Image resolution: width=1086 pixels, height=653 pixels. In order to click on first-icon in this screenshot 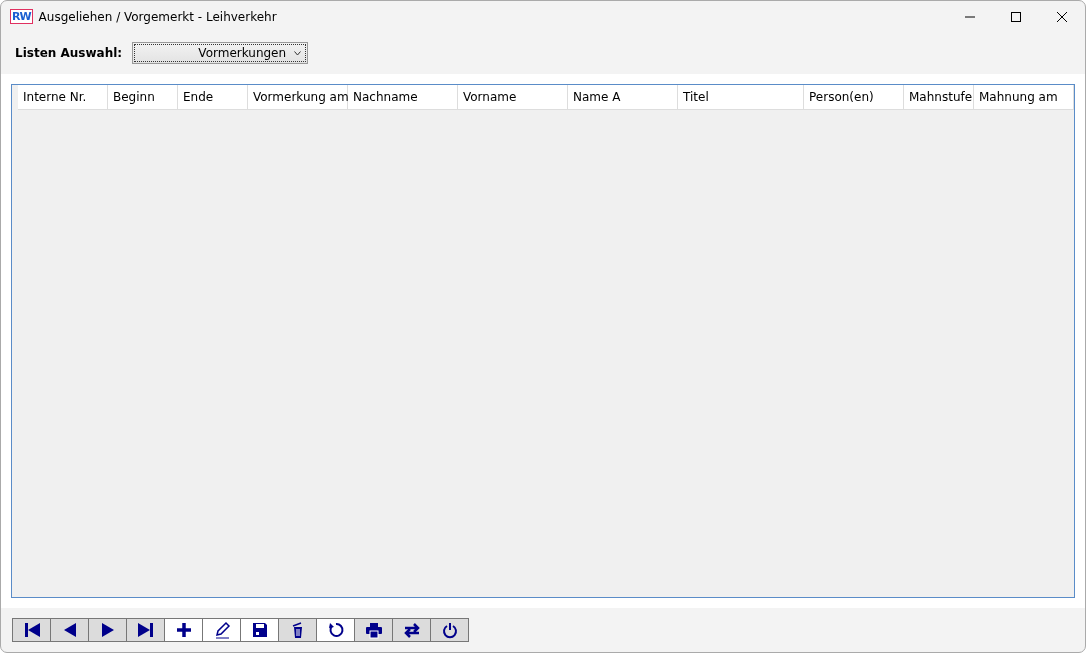, I will do `click(31, 630)`.